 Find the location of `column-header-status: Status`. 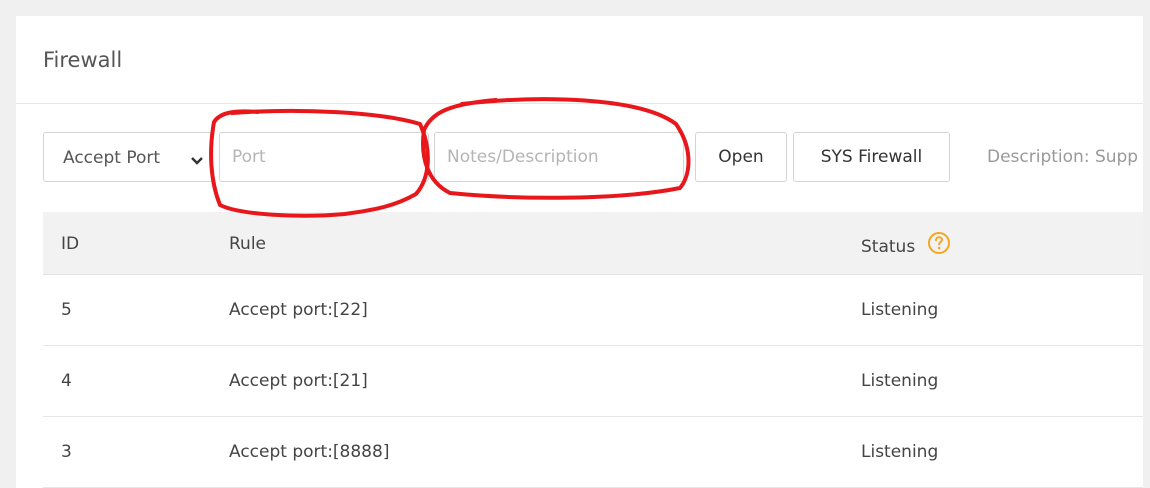

column-header-status: Status is located at coordinates (906, 245).